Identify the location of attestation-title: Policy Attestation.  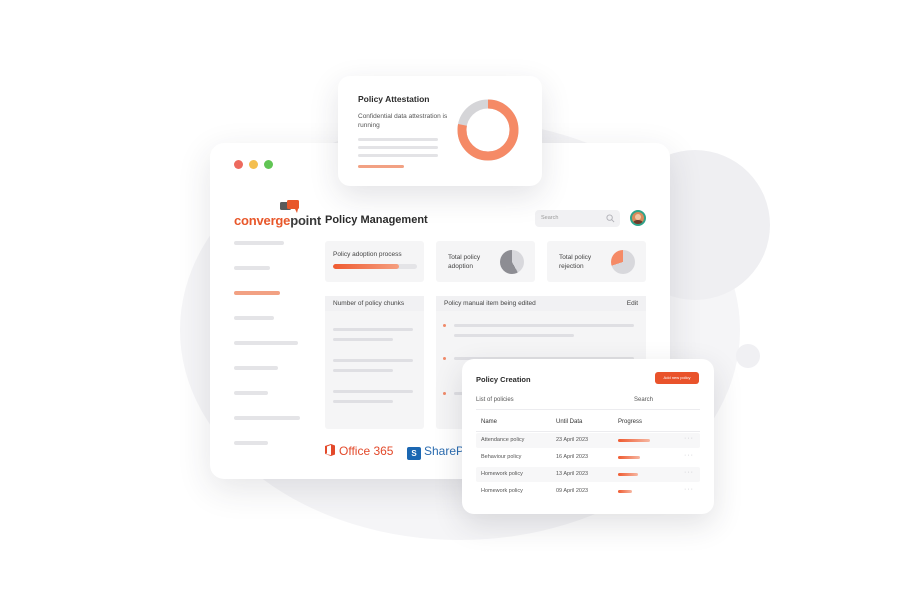
(394, 99).